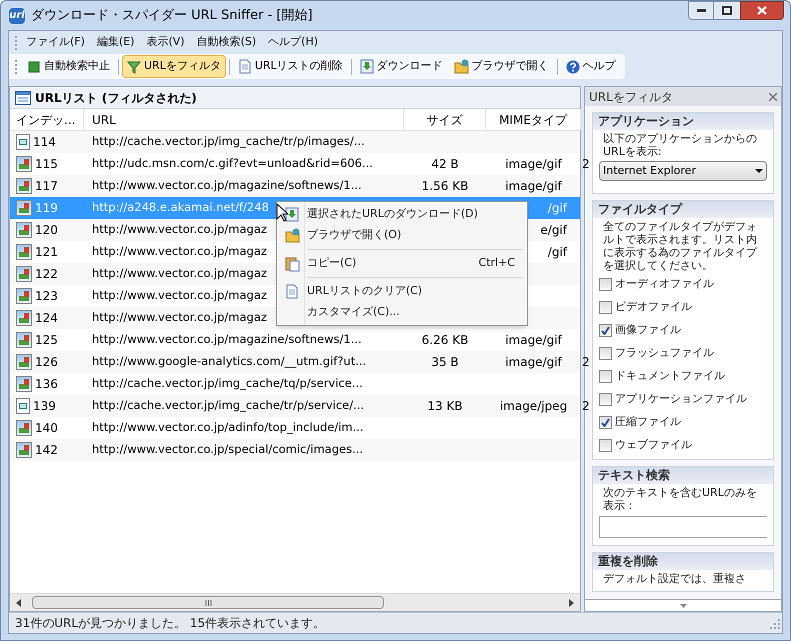  I want to click on table-cell-text: 115, so click(46, 164).